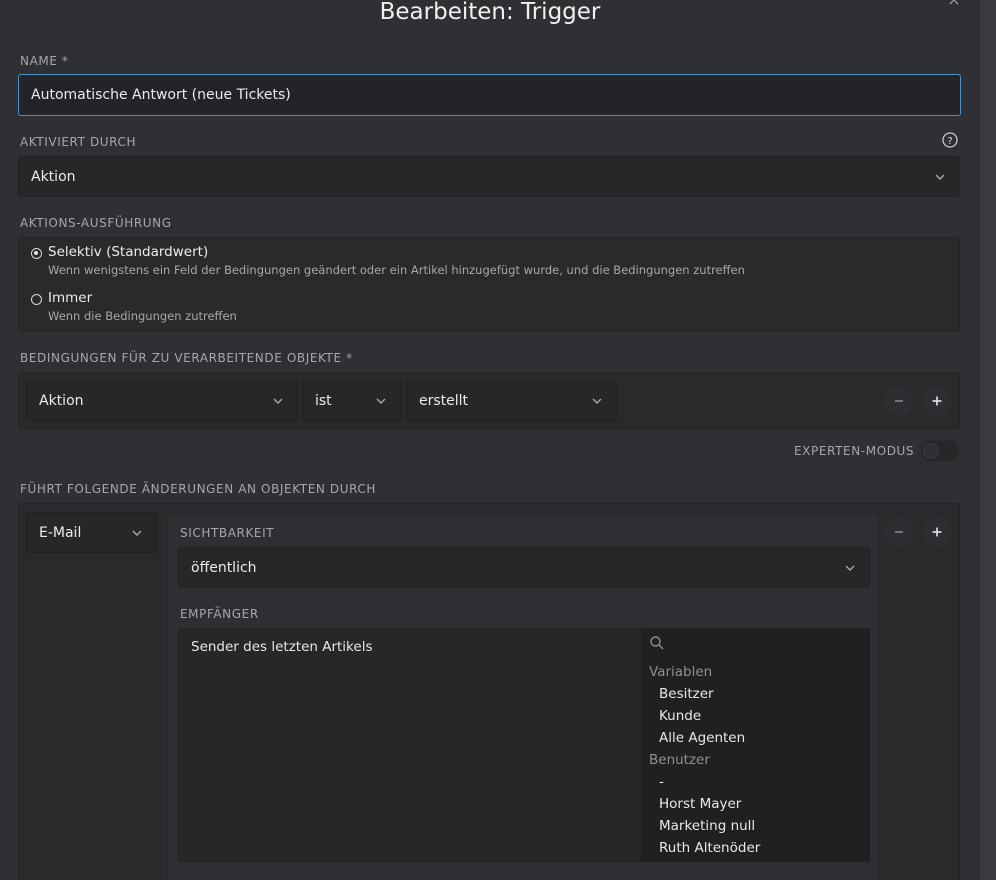 Image resolution: width=996 pixels, height=880 pixels. I want to click on change-type-value: E-Mail, so click(60, 532).